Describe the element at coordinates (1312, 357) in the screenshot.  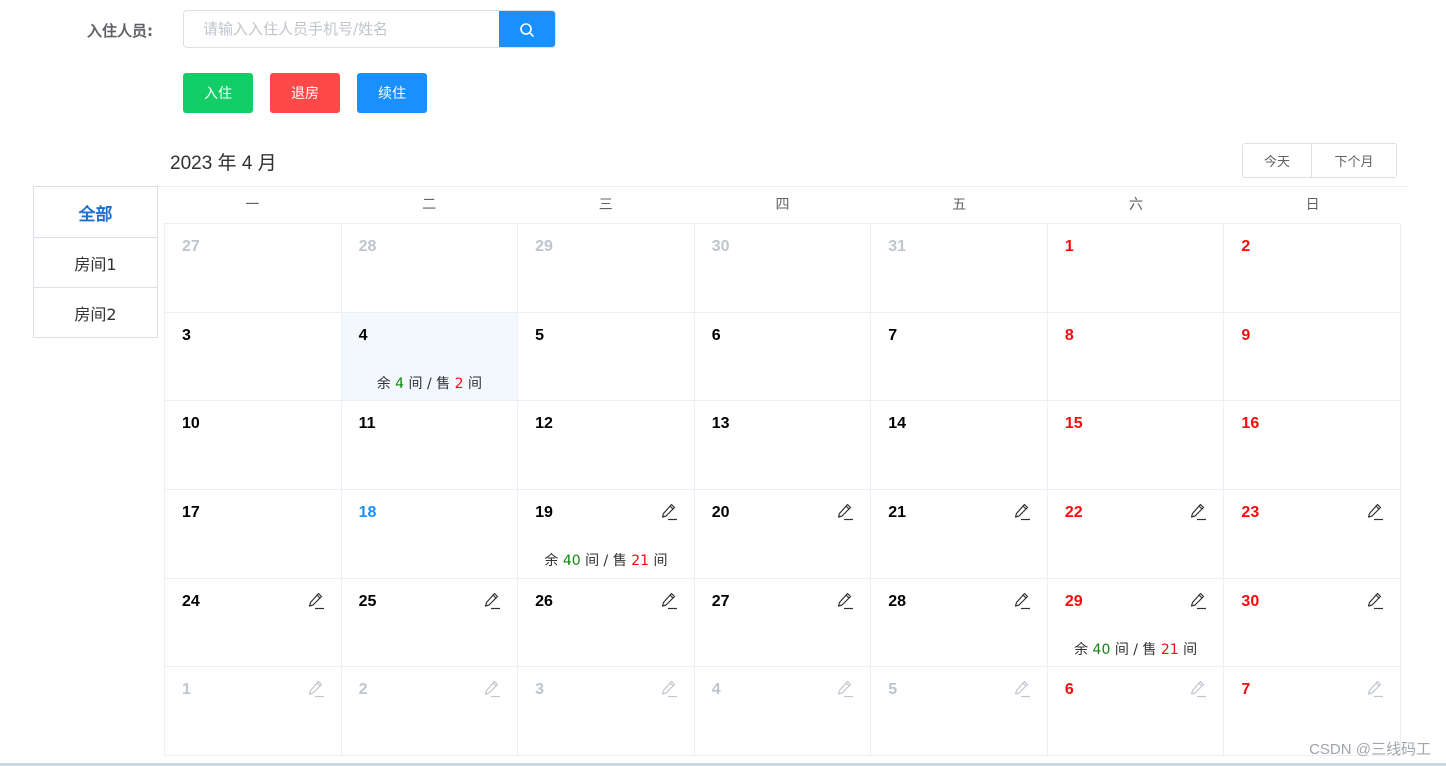
I see `calendar-day-cell: 9` at that location.